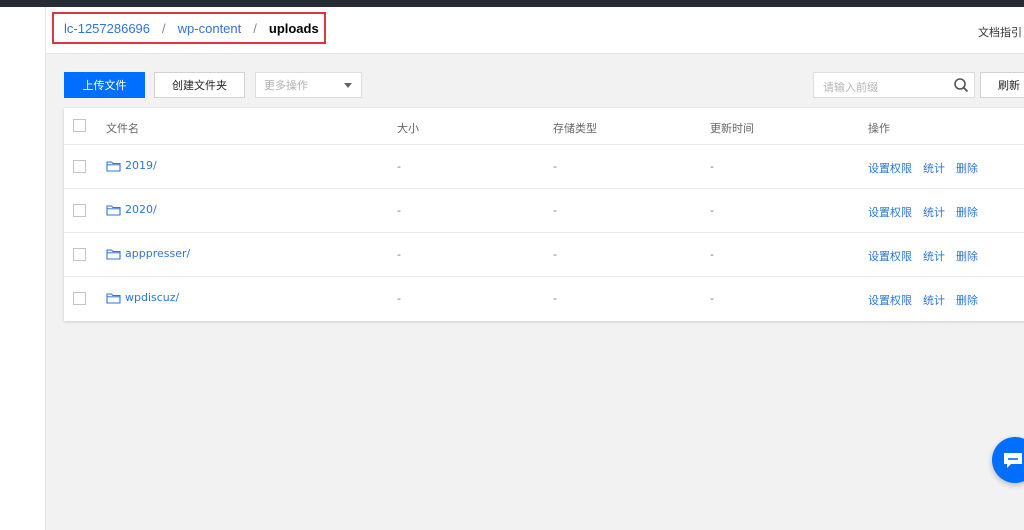  Describe the element at coordinates (158, 253) in the screenshot. I see `folder-name: apppresser/` at that location.